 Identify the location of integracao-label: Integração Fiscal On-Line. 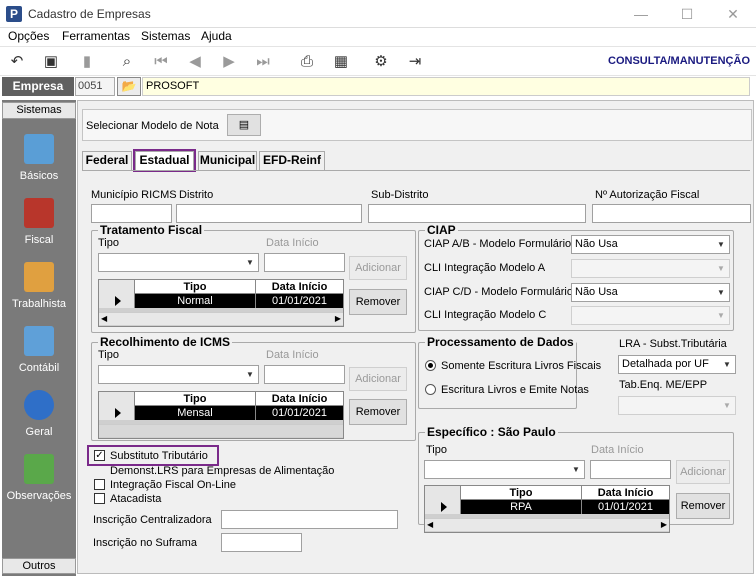
(173, 485).